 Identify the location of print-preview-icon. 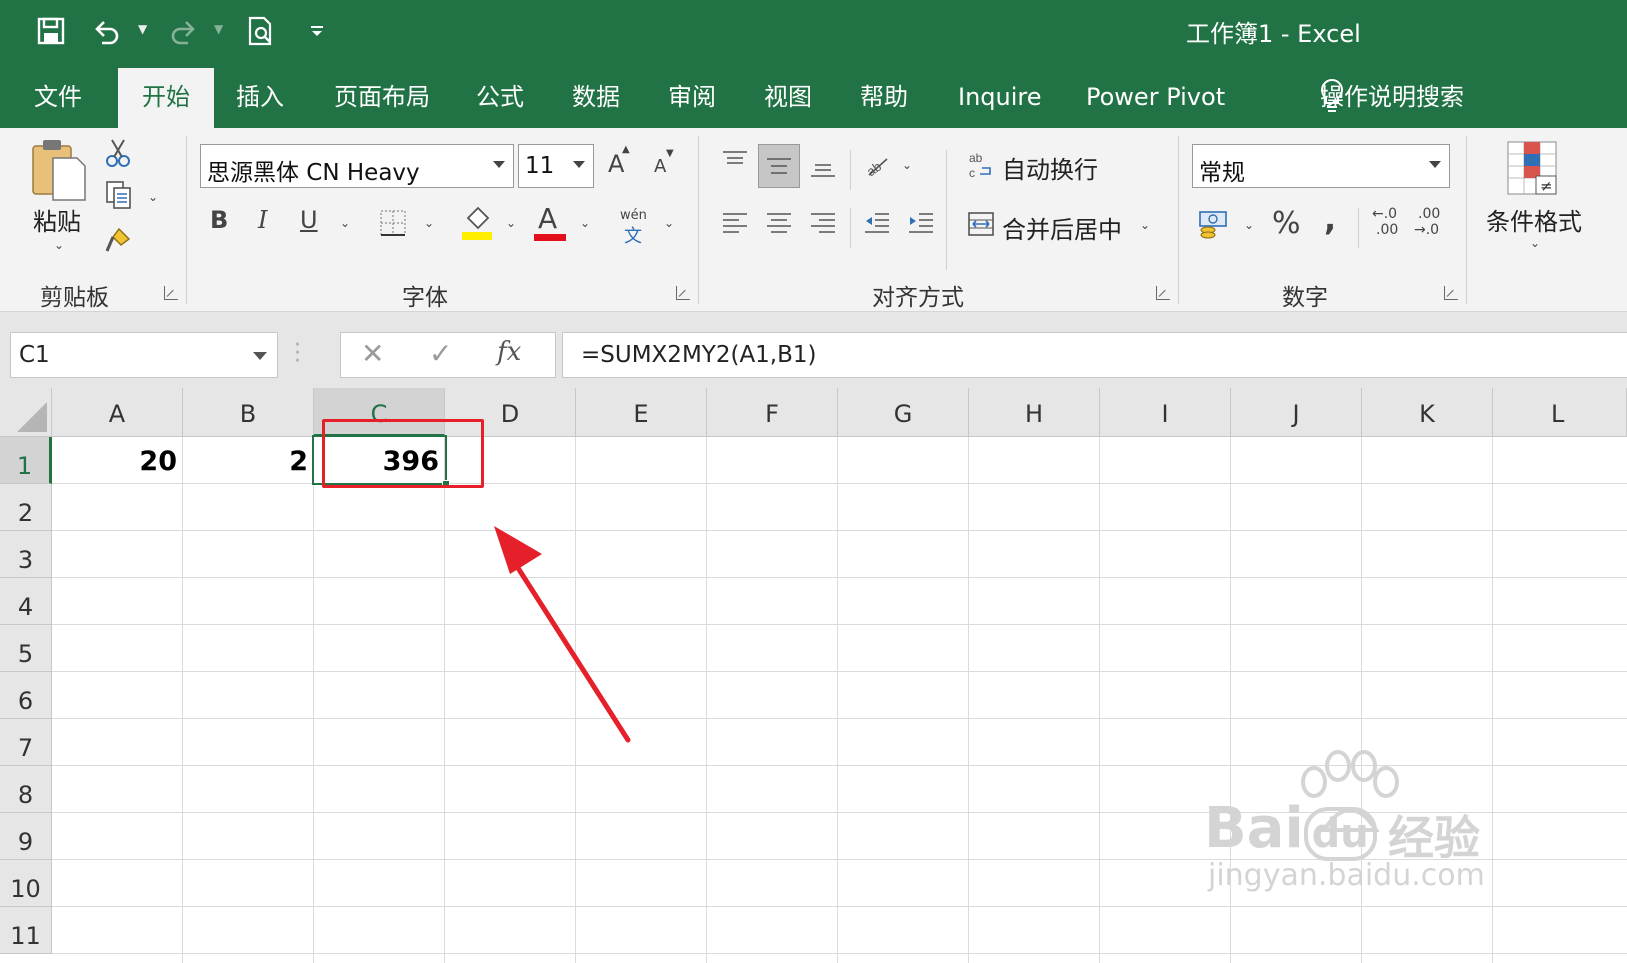
(261, 31).